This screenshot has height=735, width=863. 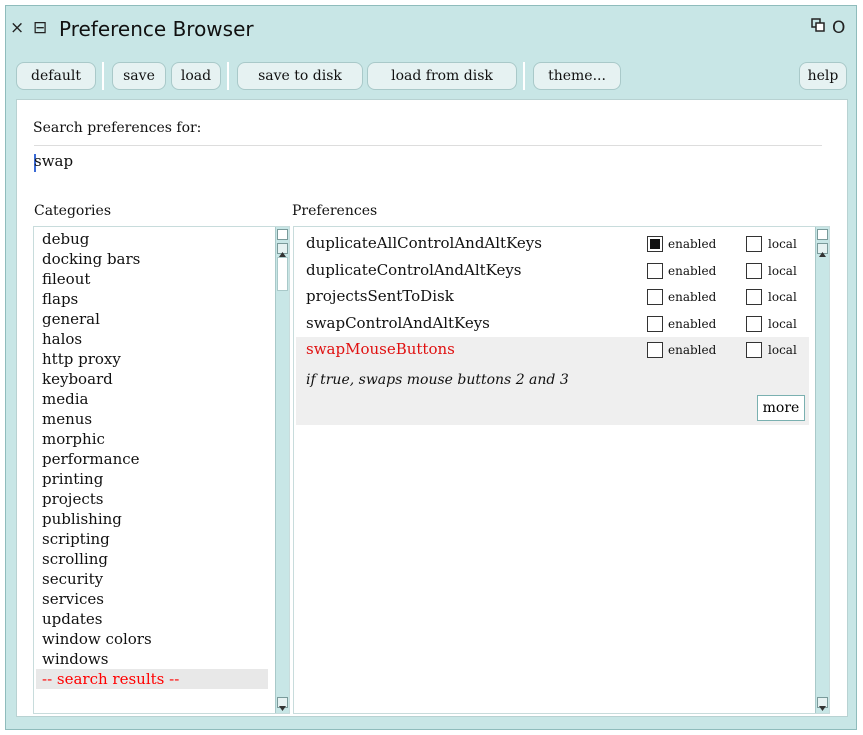 I want to click on search-label: Search preferences for:, so click(x=117, y=128).